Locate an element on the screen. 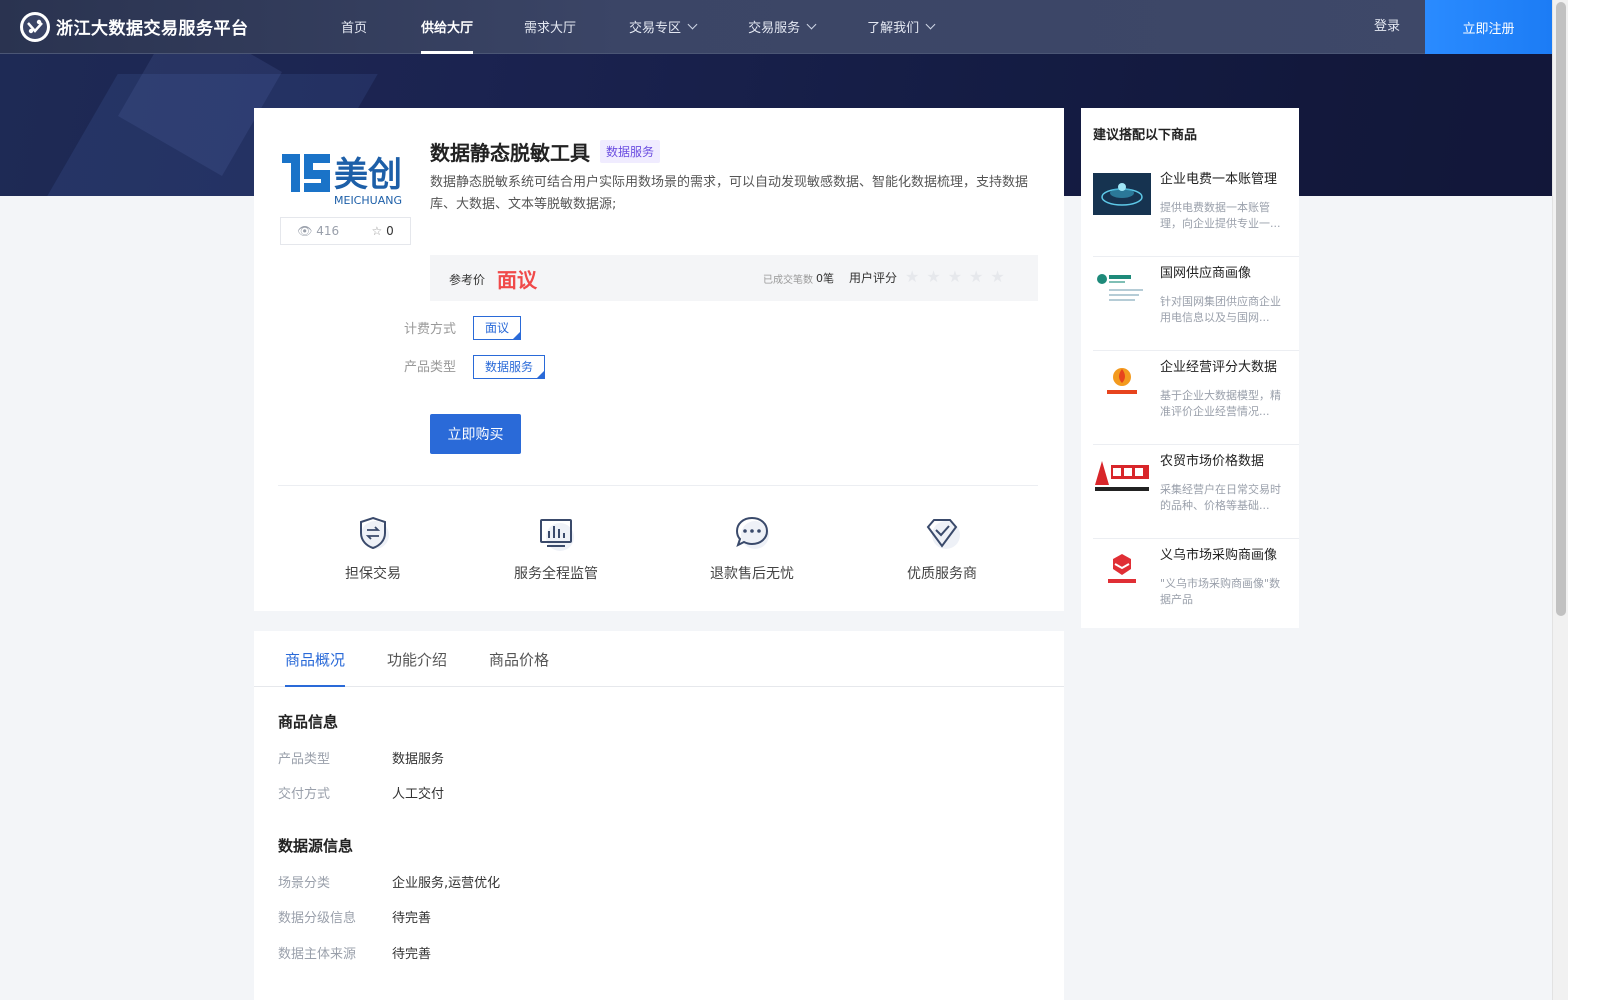 The width and height of the screenshot is (1600, 1000). recommendation-title: 建议搭配以下商品 is located at coordinates (1145, 135).